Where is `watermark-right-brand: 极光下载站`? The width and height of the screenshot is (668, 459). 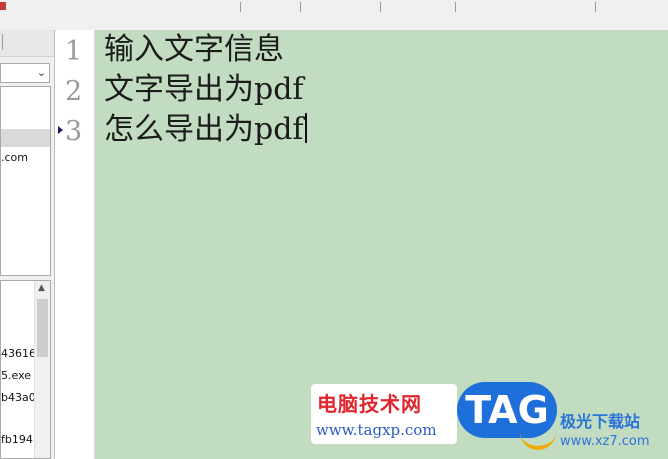
watermark-right-brand: 极光下载站 is located at coordinates (600, 421).